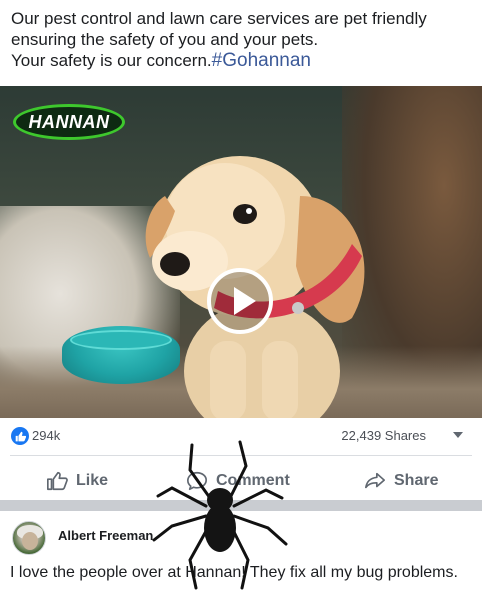  What do you see at coordinates (253, 480) in the screenshot?
I see `comment-button-label: Comment` at bounding box center [253, 480].